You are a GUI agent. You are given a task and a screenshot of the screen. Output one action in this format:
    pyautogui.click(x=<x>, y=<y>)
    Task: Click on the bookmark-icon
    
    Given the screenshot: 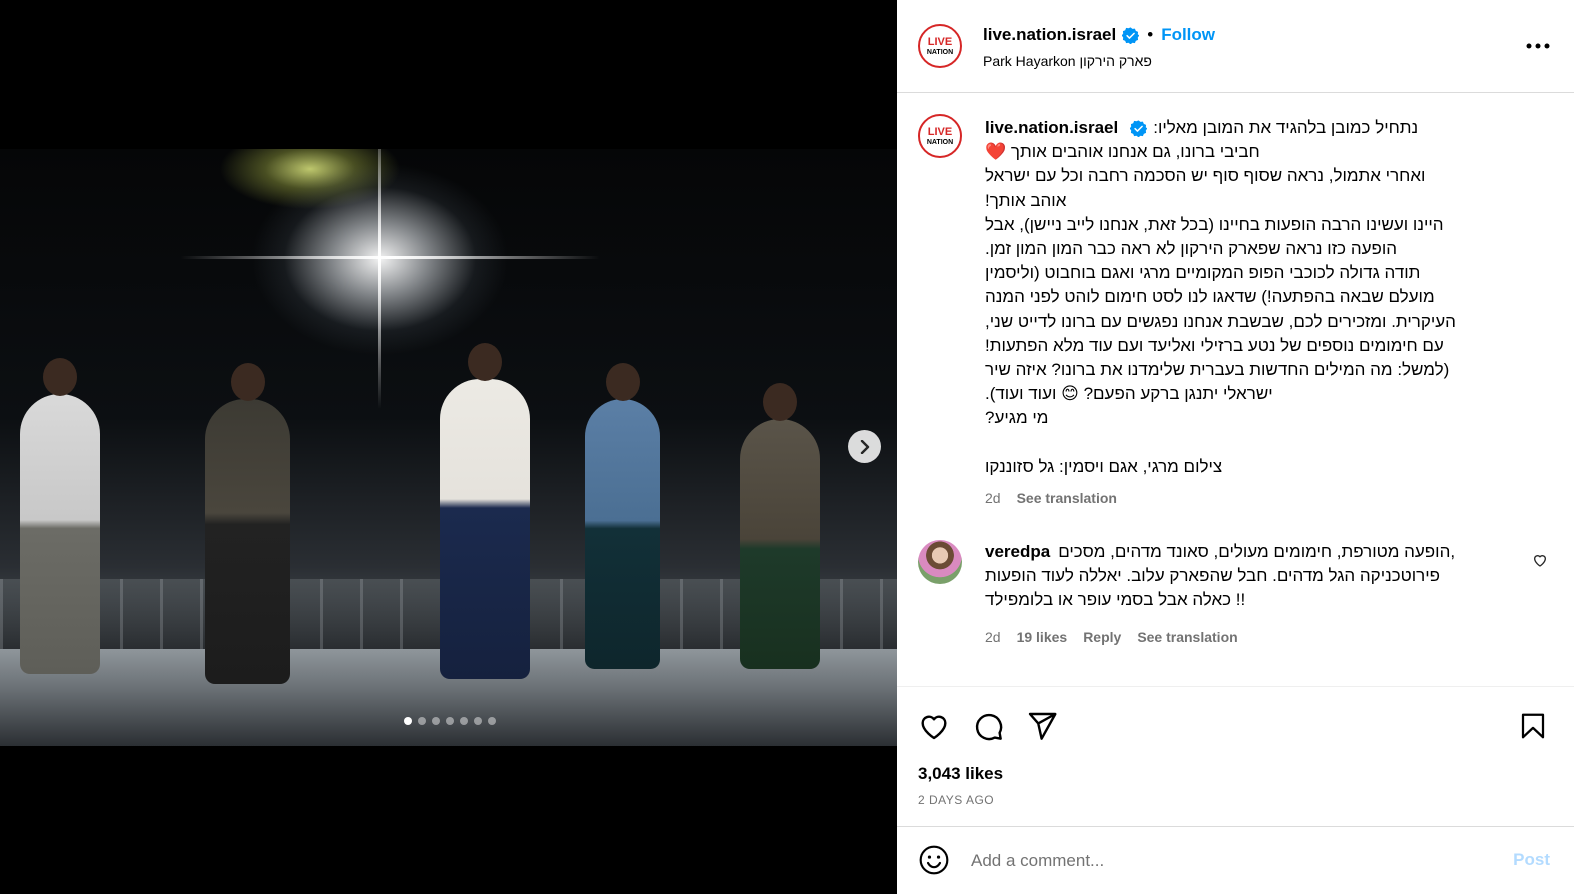 What is the action you would take?
    pyautogui.click(x=1533, y=726)
    